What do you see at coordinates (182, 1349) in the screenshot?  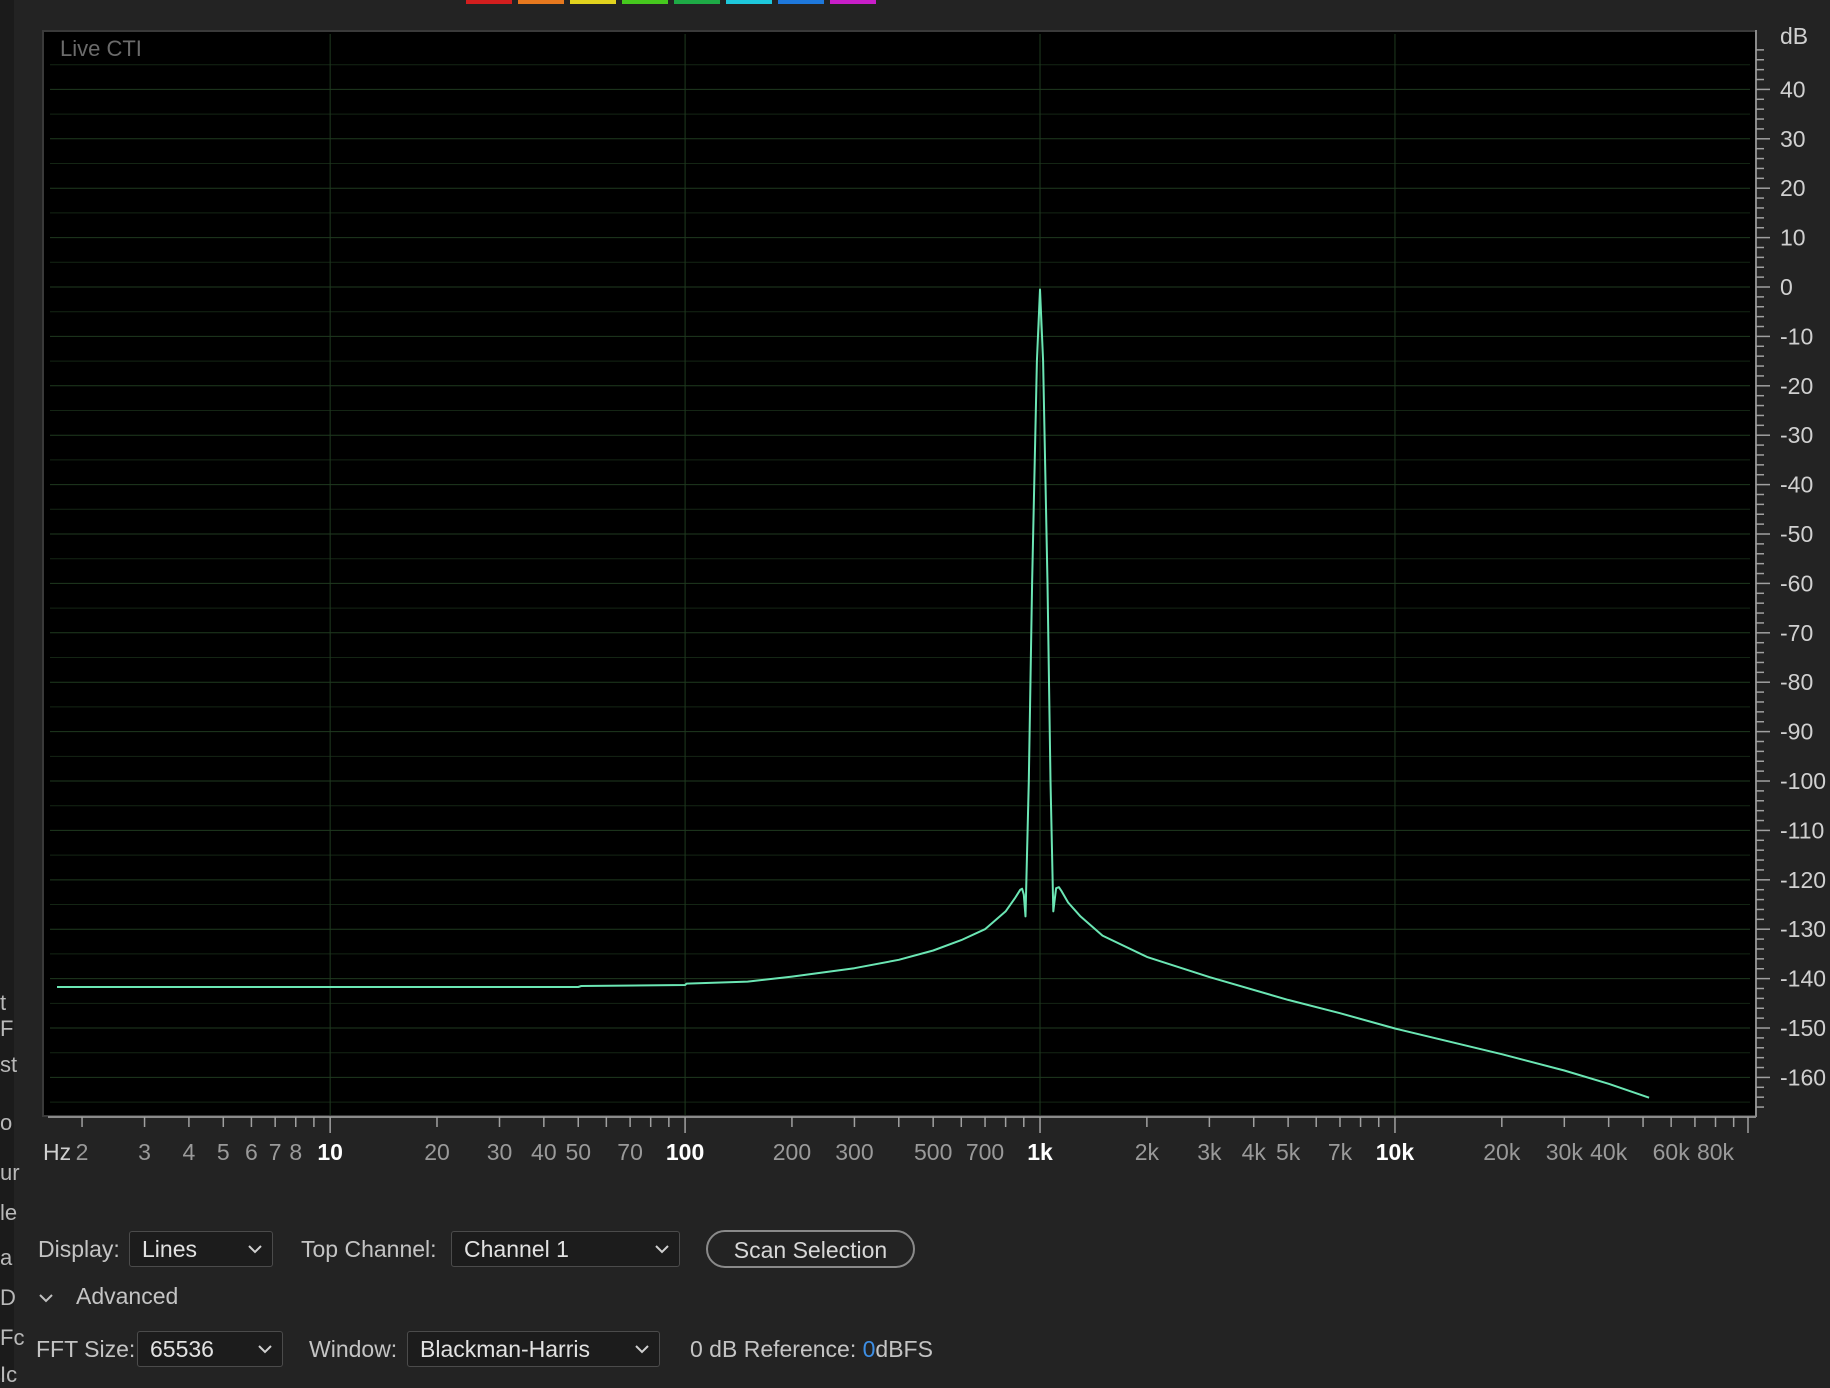 I see `fft-size-dropdown-value: 65536` at bounding box center [182, 1349].